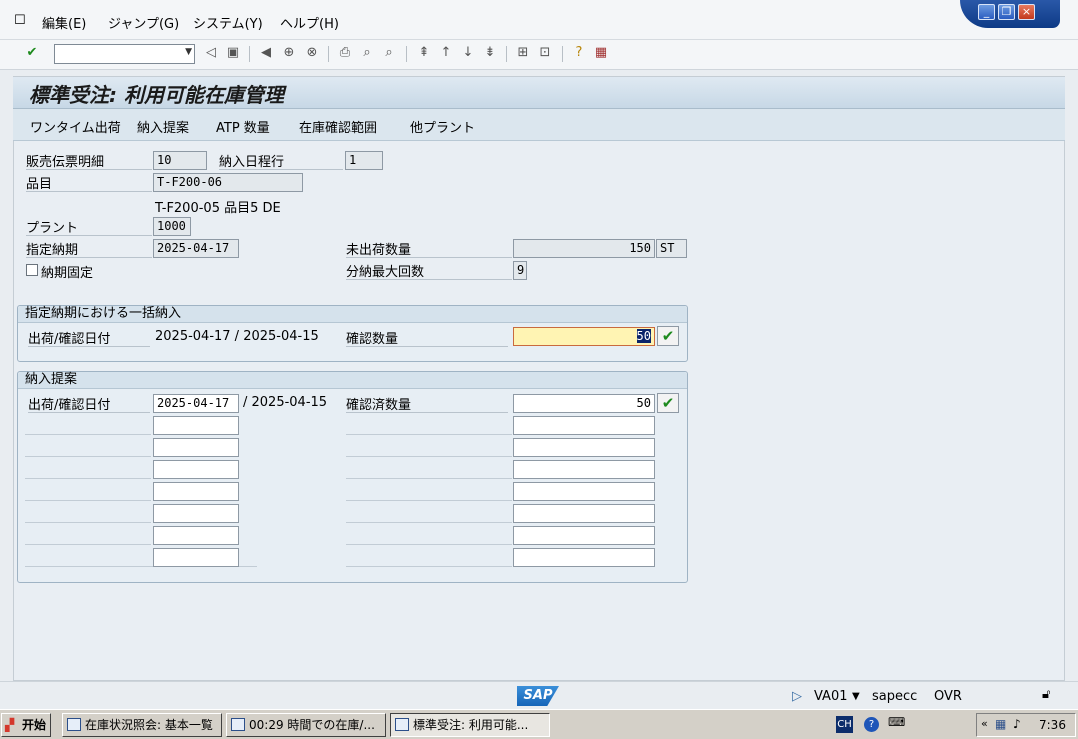 The height and width of the screenshot is (739, 1078). I want to click on network-icon: ▦, so click(1000, 724).